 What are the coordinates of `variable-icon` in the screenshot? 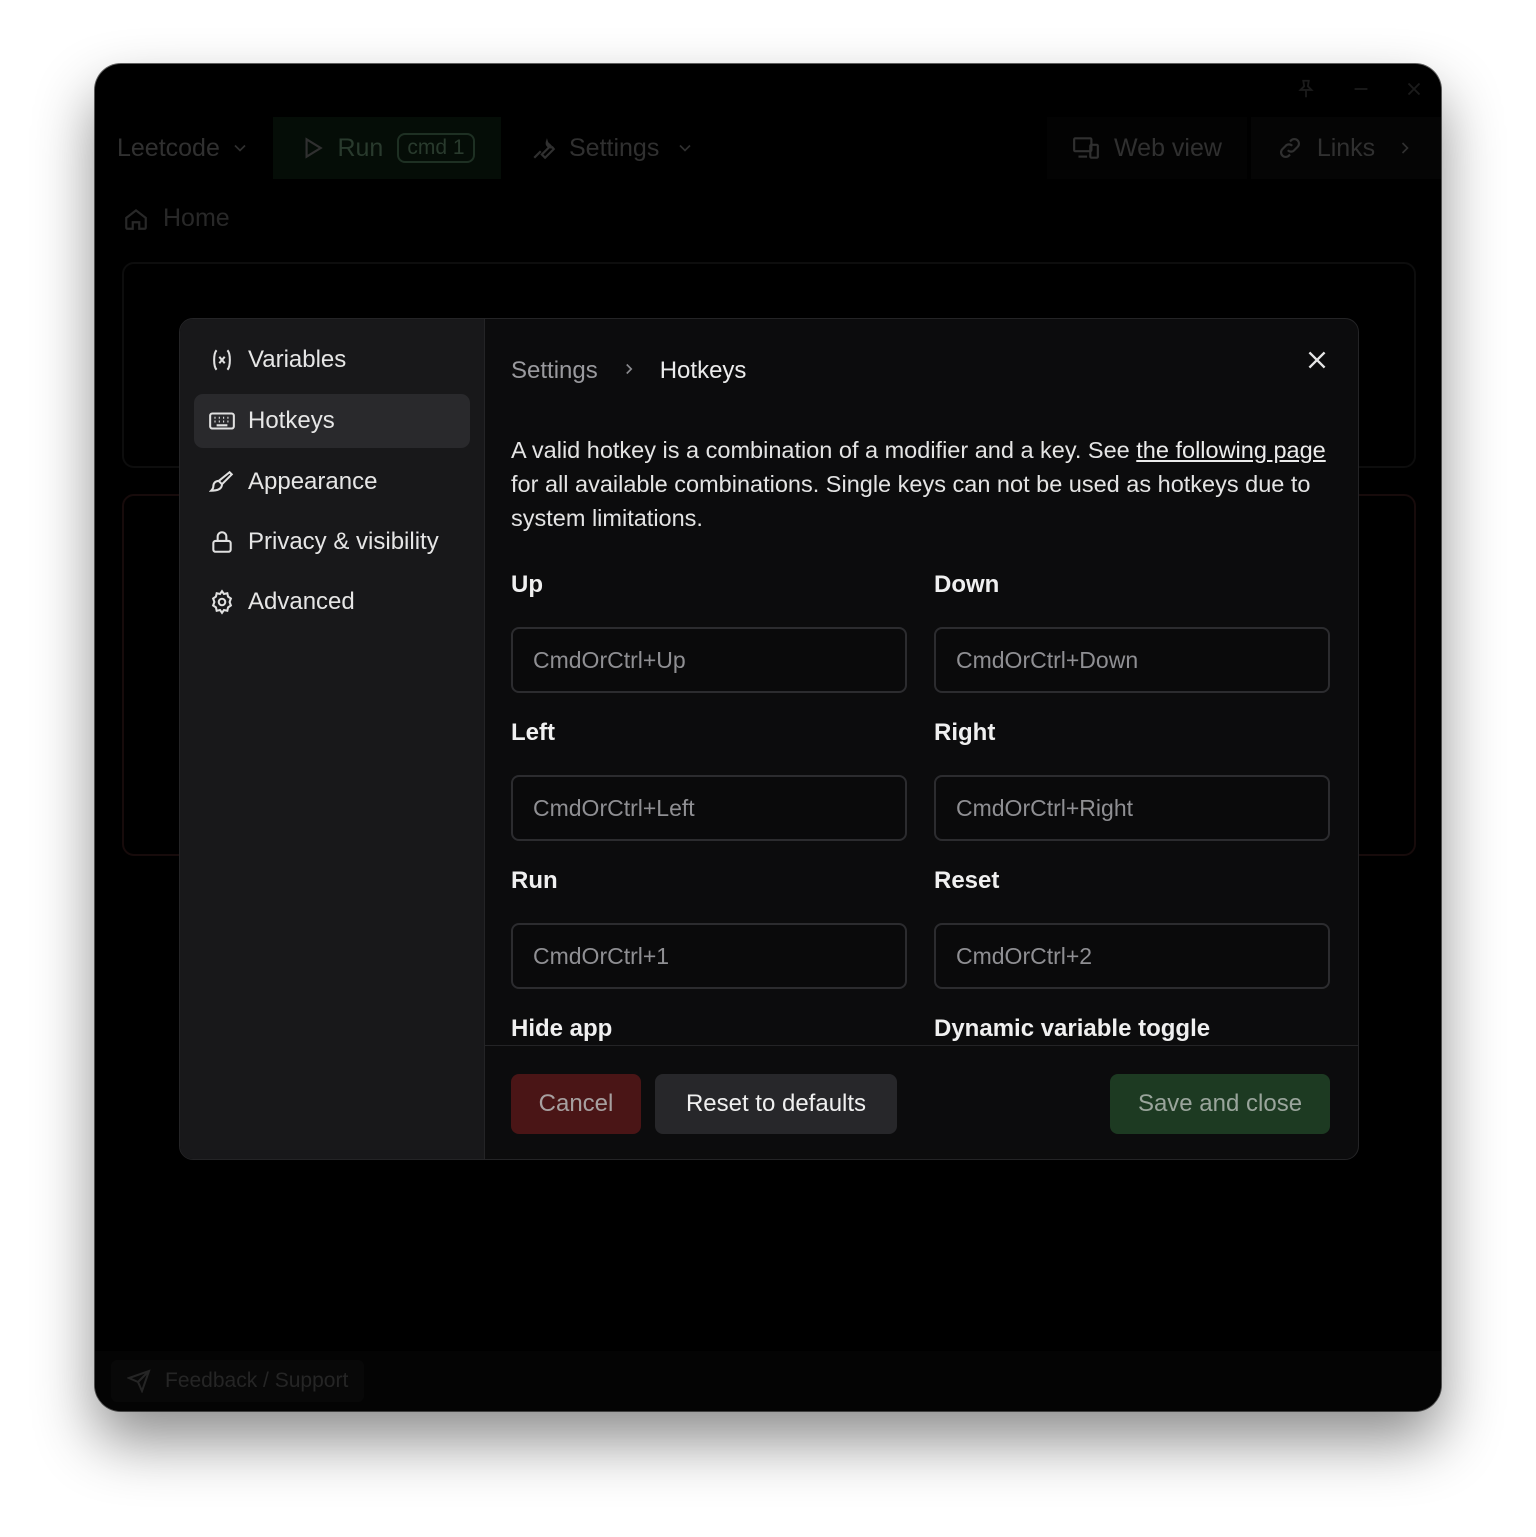 It's located at (222, 360).